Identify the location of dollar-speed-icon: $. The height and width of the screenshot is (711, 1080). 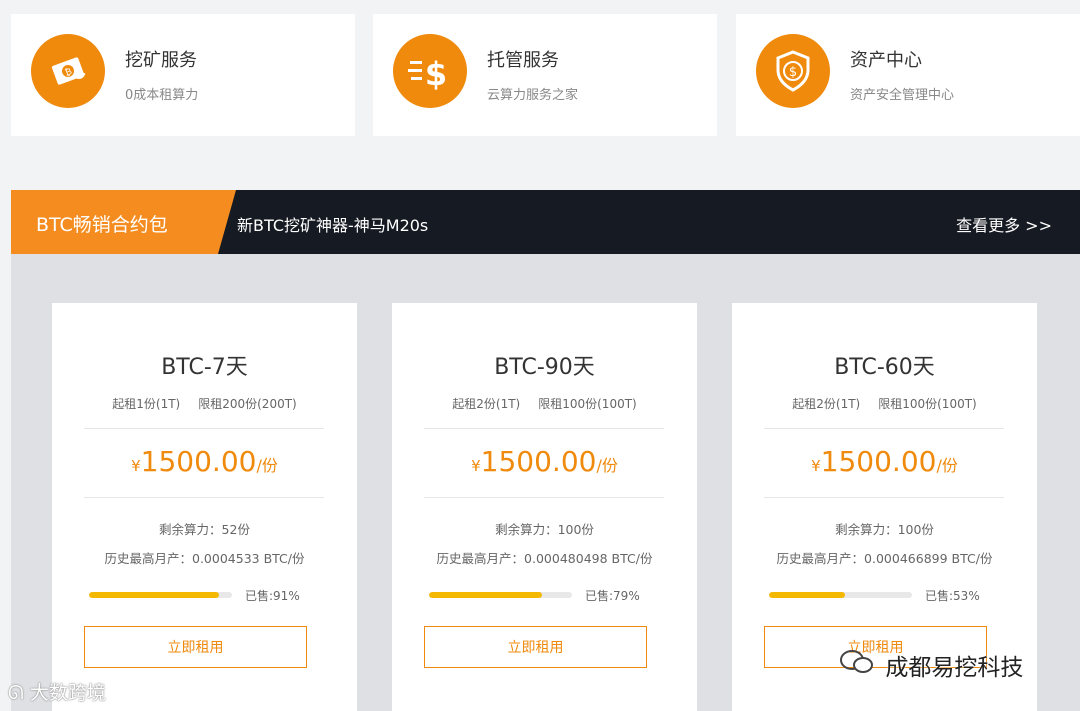
(430, 71).